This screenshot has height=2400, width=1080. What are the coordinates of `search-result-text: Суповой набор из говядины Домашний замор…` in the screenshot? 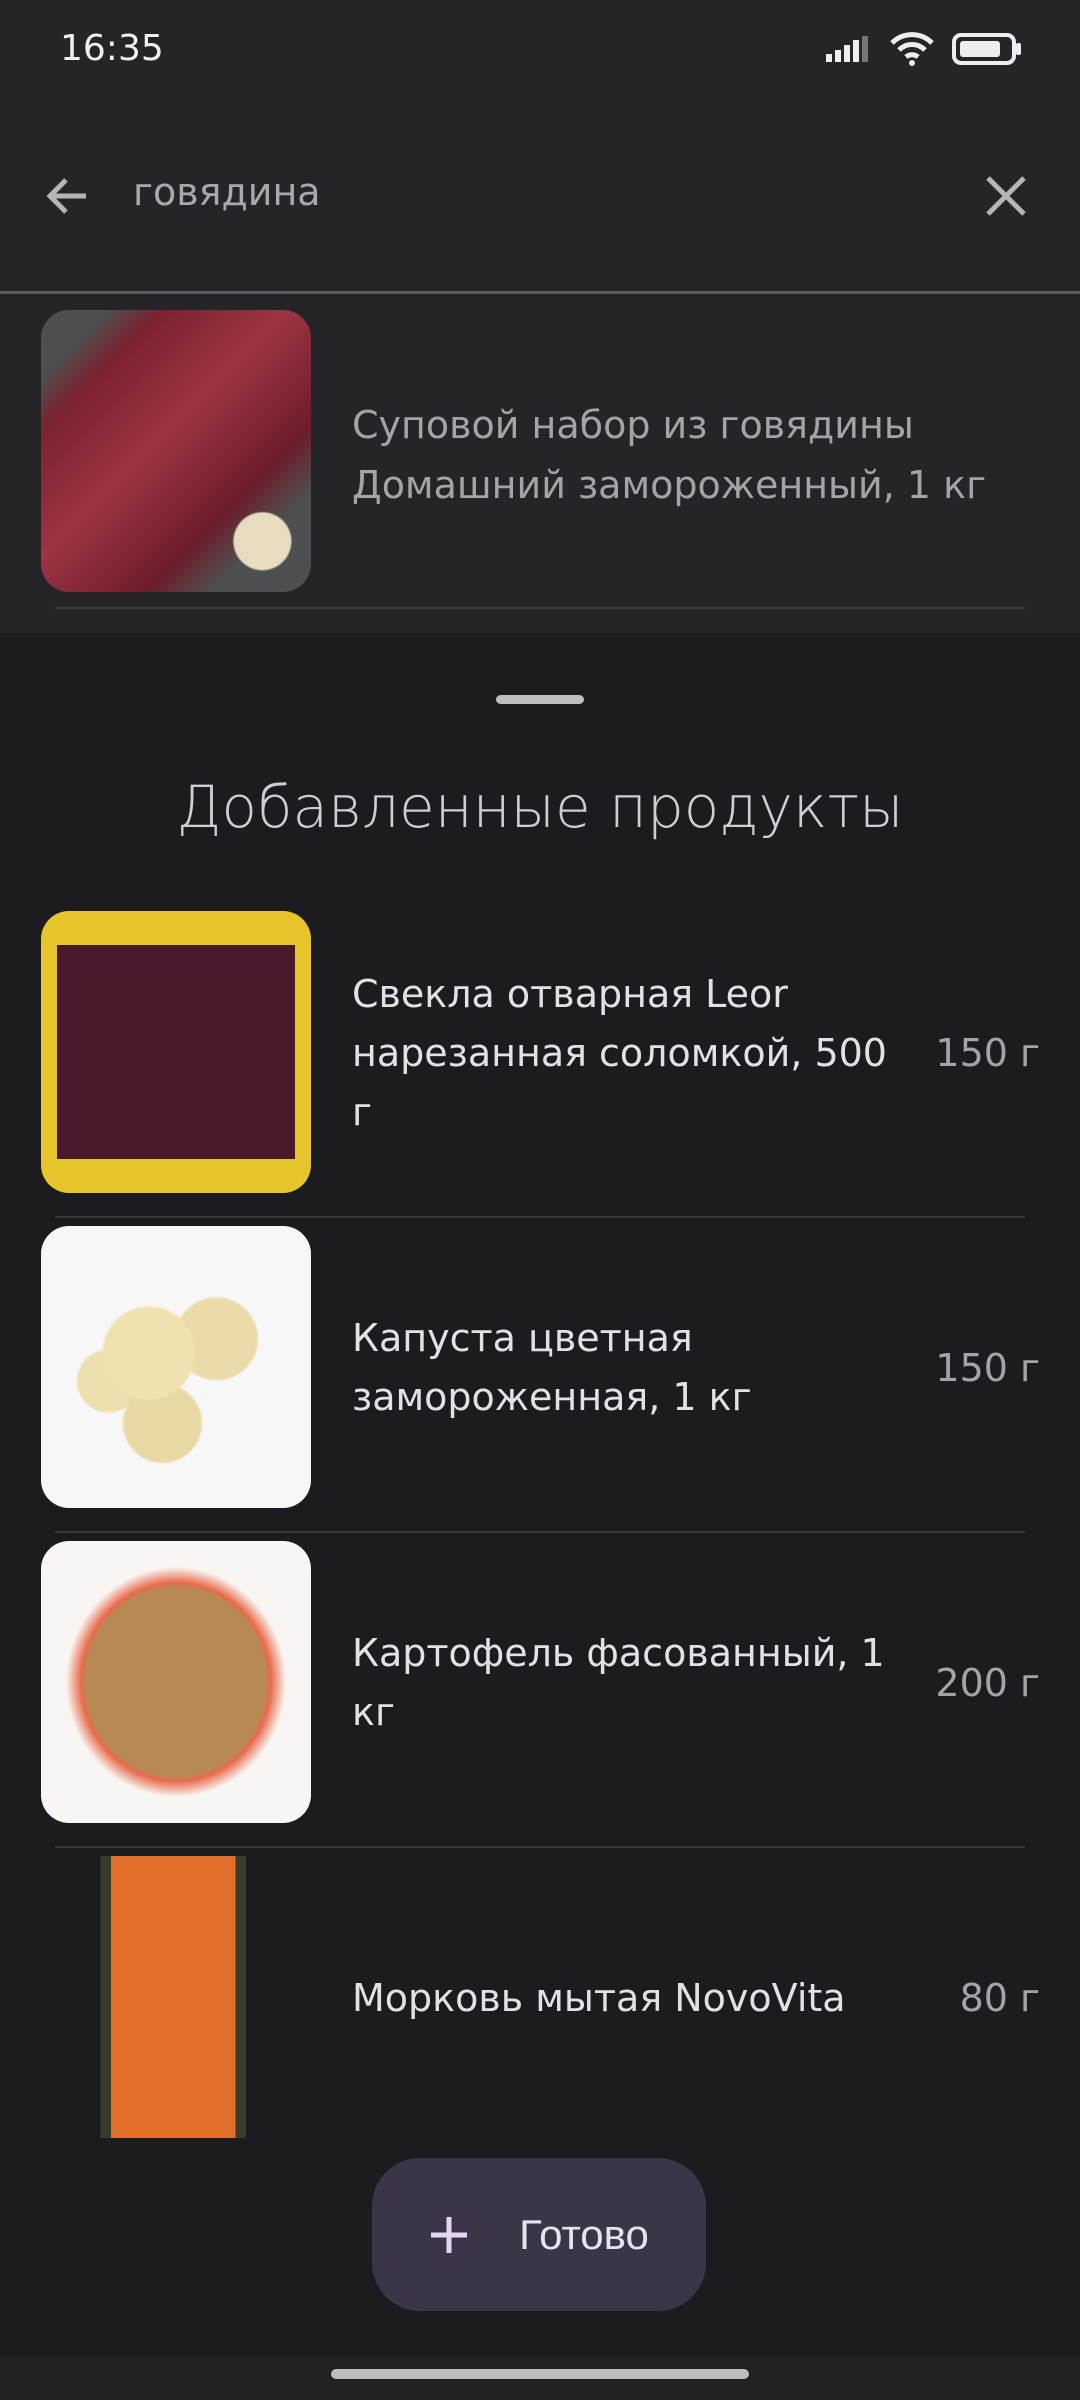 It's located at (669, 455).